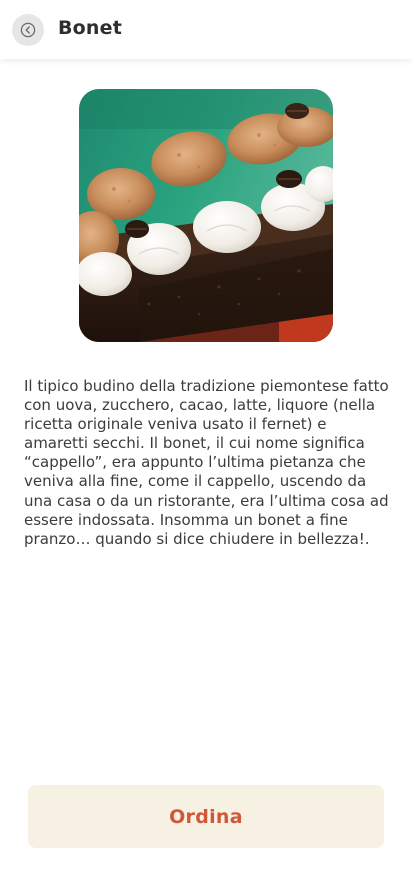 This screenshot has width=412, height=870. Describe the element at coordinates (206, 29) in the screenshot. I see `app-header: Bonet` at that location.